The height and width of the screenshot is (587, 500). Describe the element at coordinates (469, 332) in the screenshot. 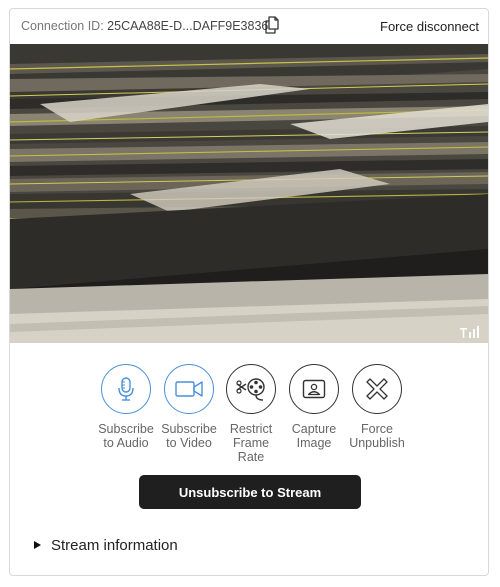

I see `signal-bars-icon` at that location.